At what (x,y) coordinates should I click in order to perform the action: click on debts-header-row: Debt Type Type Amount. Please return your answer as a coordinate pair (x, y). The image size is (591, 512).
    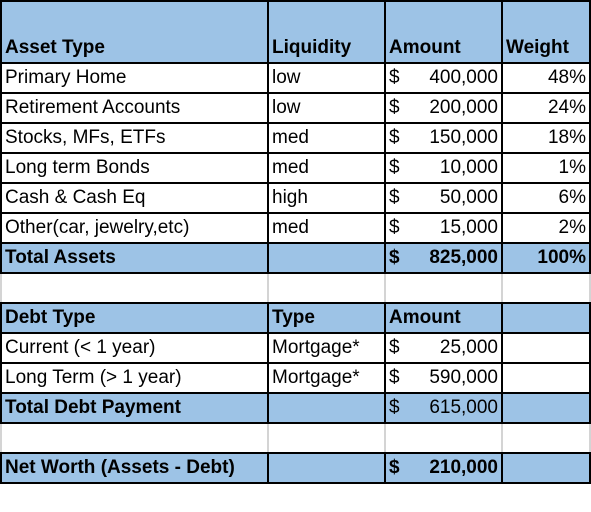
    Looking at the image, I should click on (295, 318).